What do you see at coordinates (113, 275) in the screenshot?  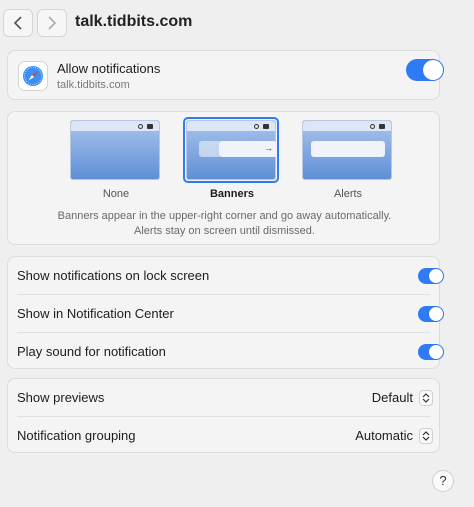 I see `lock-screen-label: Show notifications on lock screen` at bounding box center [113, 275].